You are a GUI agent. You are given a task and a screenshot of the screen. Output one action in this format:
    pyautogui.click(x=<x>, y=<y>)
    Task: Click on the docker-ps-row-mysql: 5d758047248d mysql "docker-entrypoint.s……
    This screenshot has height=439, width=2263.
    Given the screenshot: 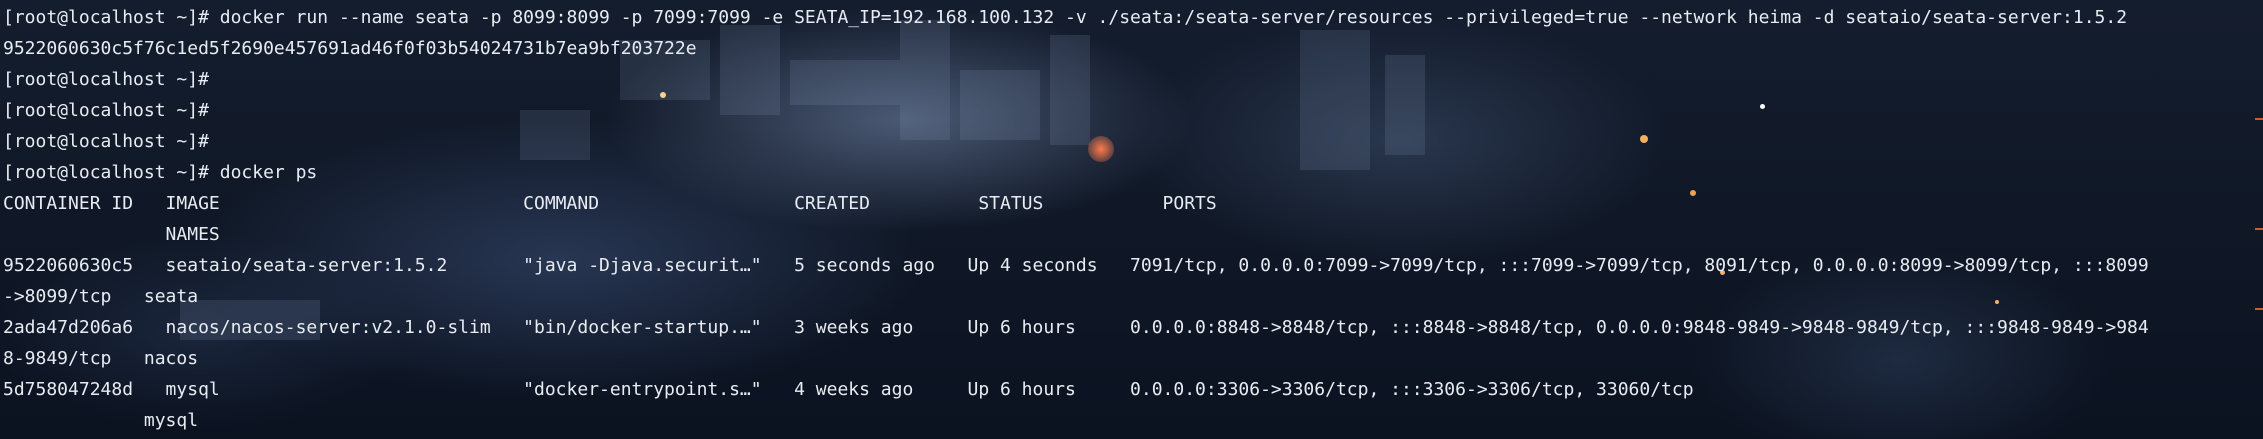 What is the action you would take?
    pyautogui.click(x=848, y=389)
    